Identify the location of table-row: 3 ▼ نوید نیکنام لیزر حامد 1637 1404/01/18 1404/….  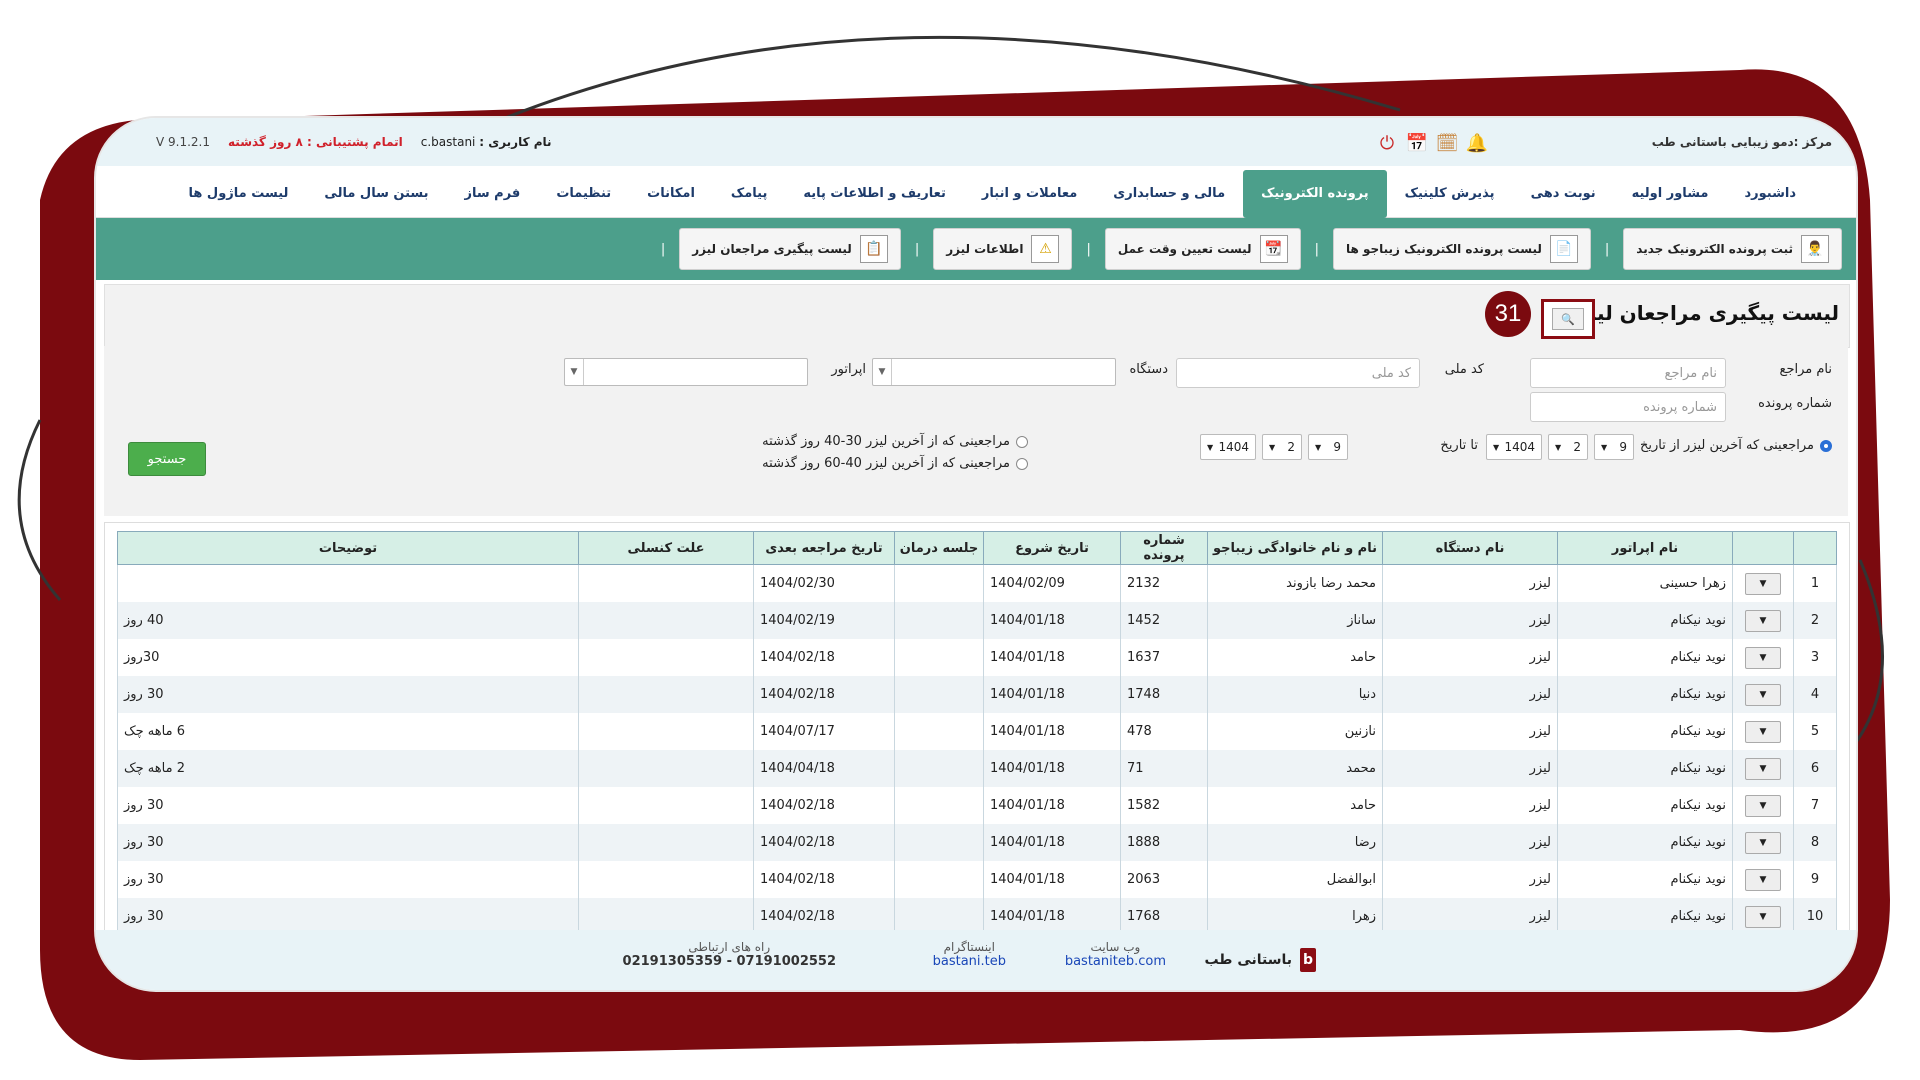
(977, 657).